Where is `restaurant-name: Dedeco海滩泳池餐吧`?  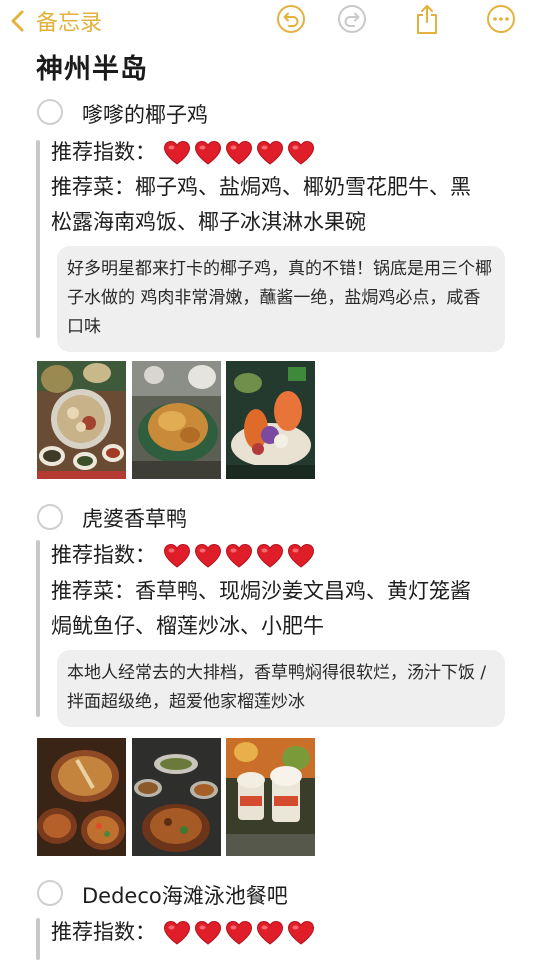
restaurant-name: Dedeco海滩泳池餐吧 is located at coordinates (185, 895).